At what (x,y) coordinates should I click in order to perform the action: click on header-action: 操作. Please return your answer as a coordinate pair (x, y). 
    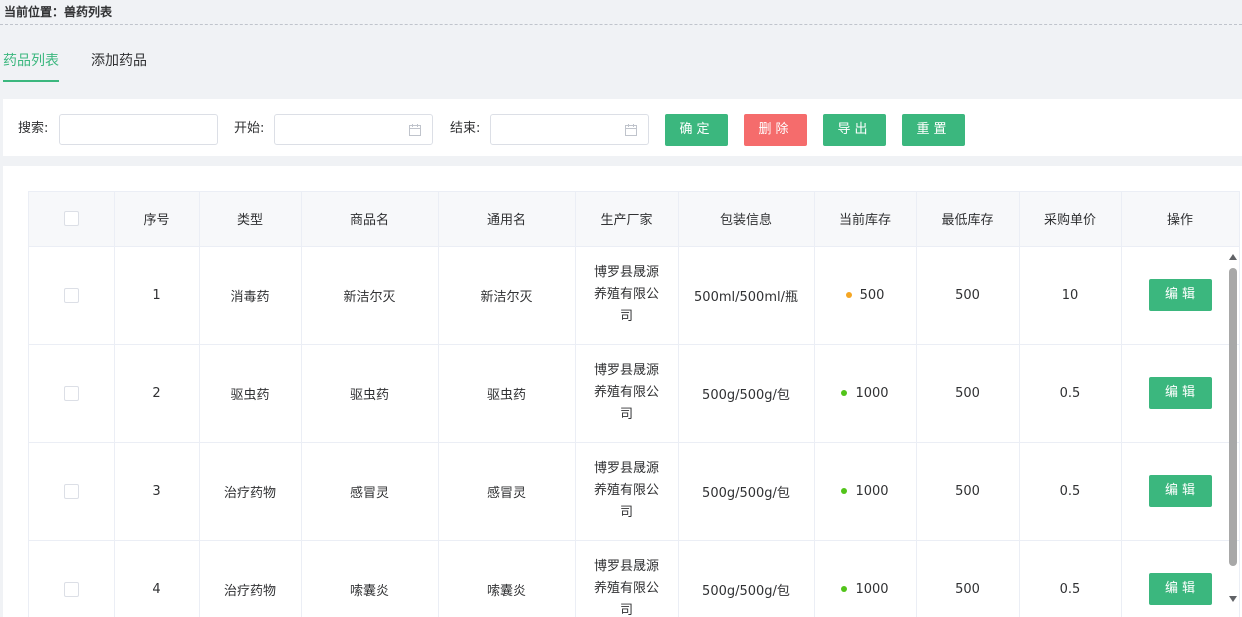
    Looking at the image, I should click on (1180, 219).